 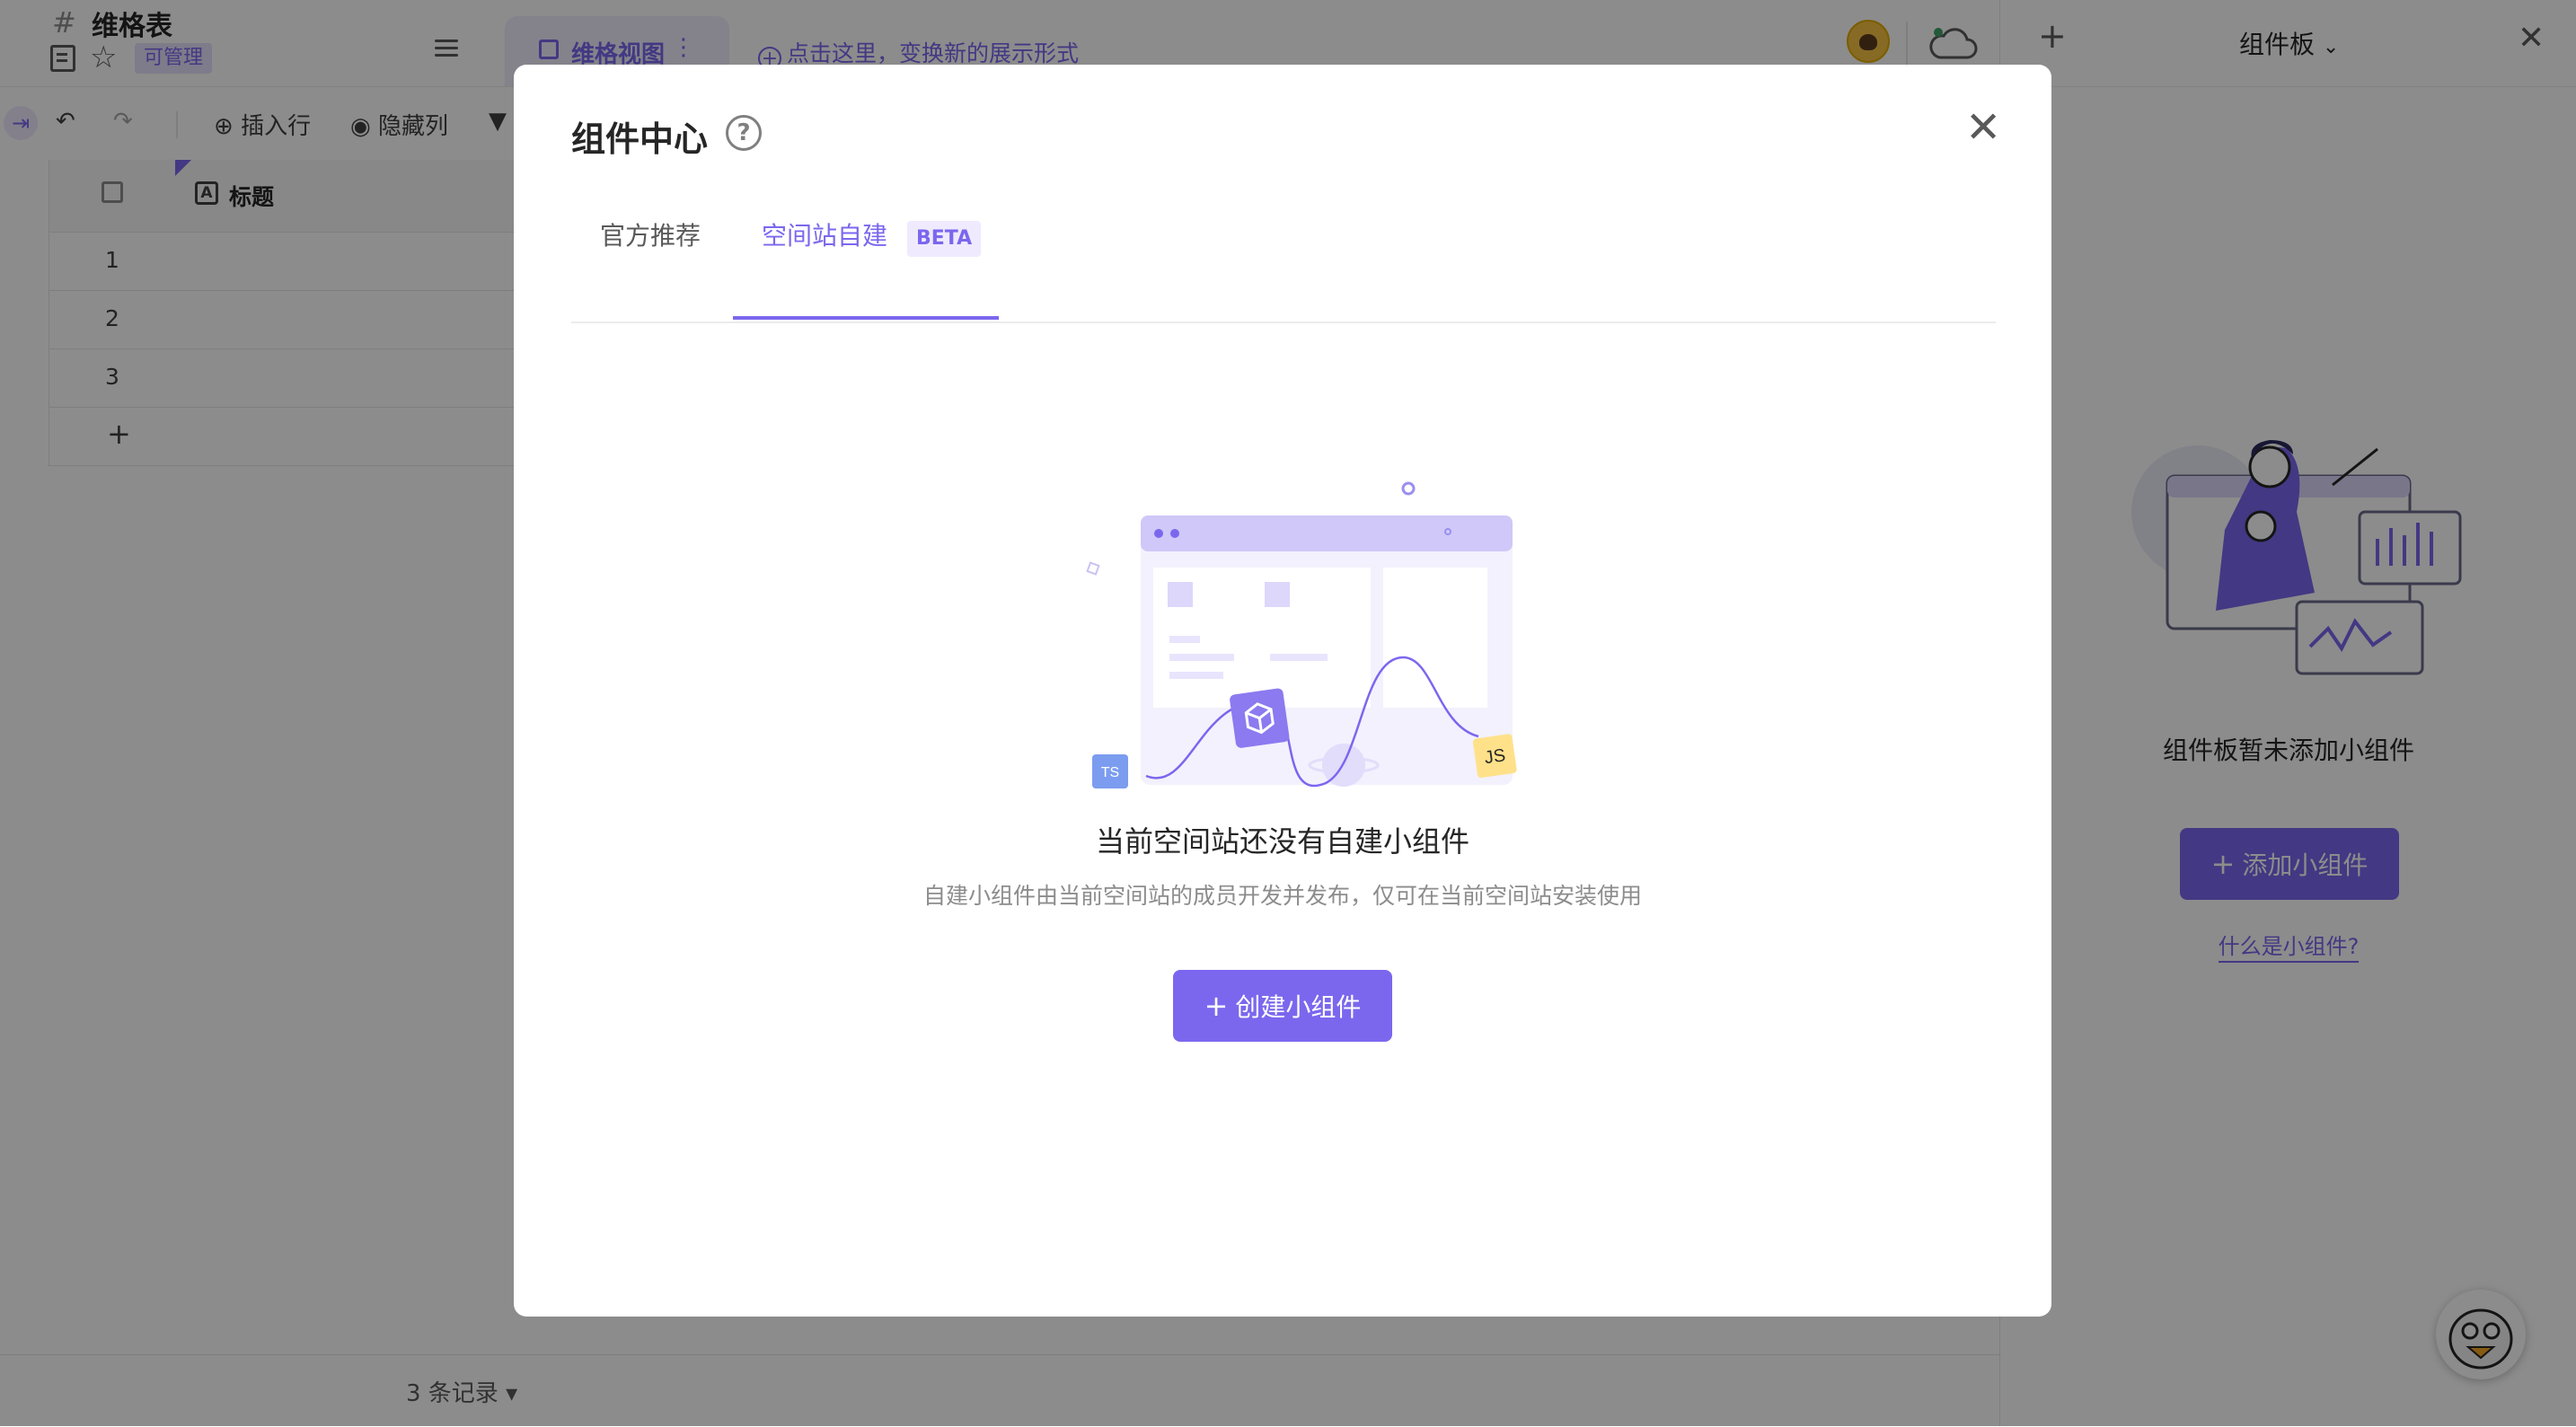 What do you see at coordinates (1301, 634) in the screenshot?
I see `empty-custom-widget-illustration: TS JS` at bounding box center [1301, 634].